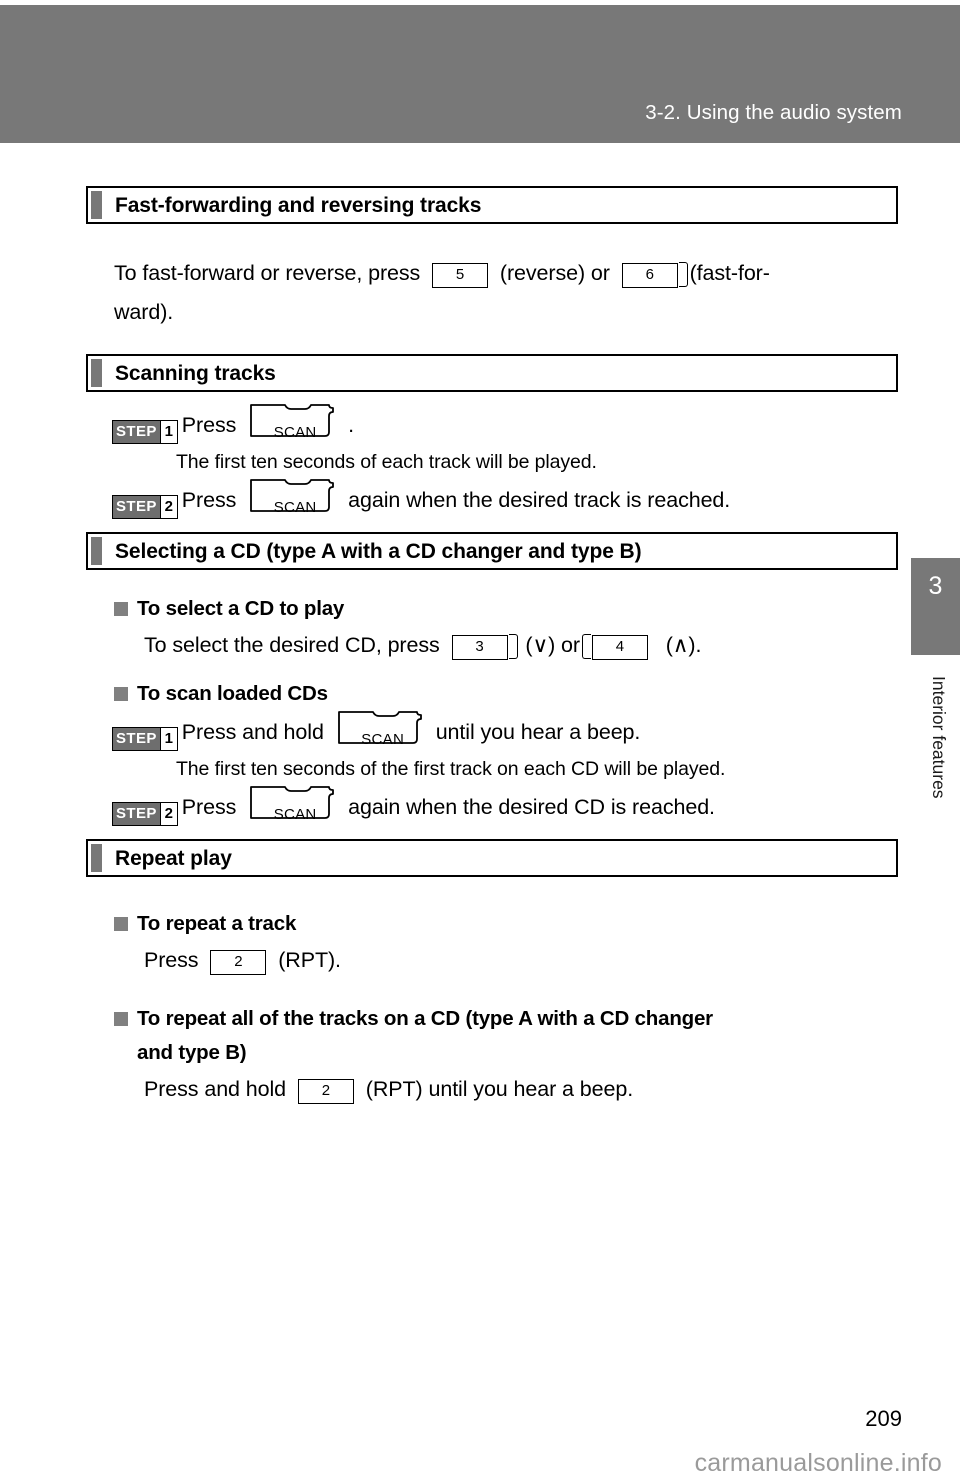 This screenshot has height=1484, width=960. I want to click on subheading-label: To select a CD to play, so click(241, 608).